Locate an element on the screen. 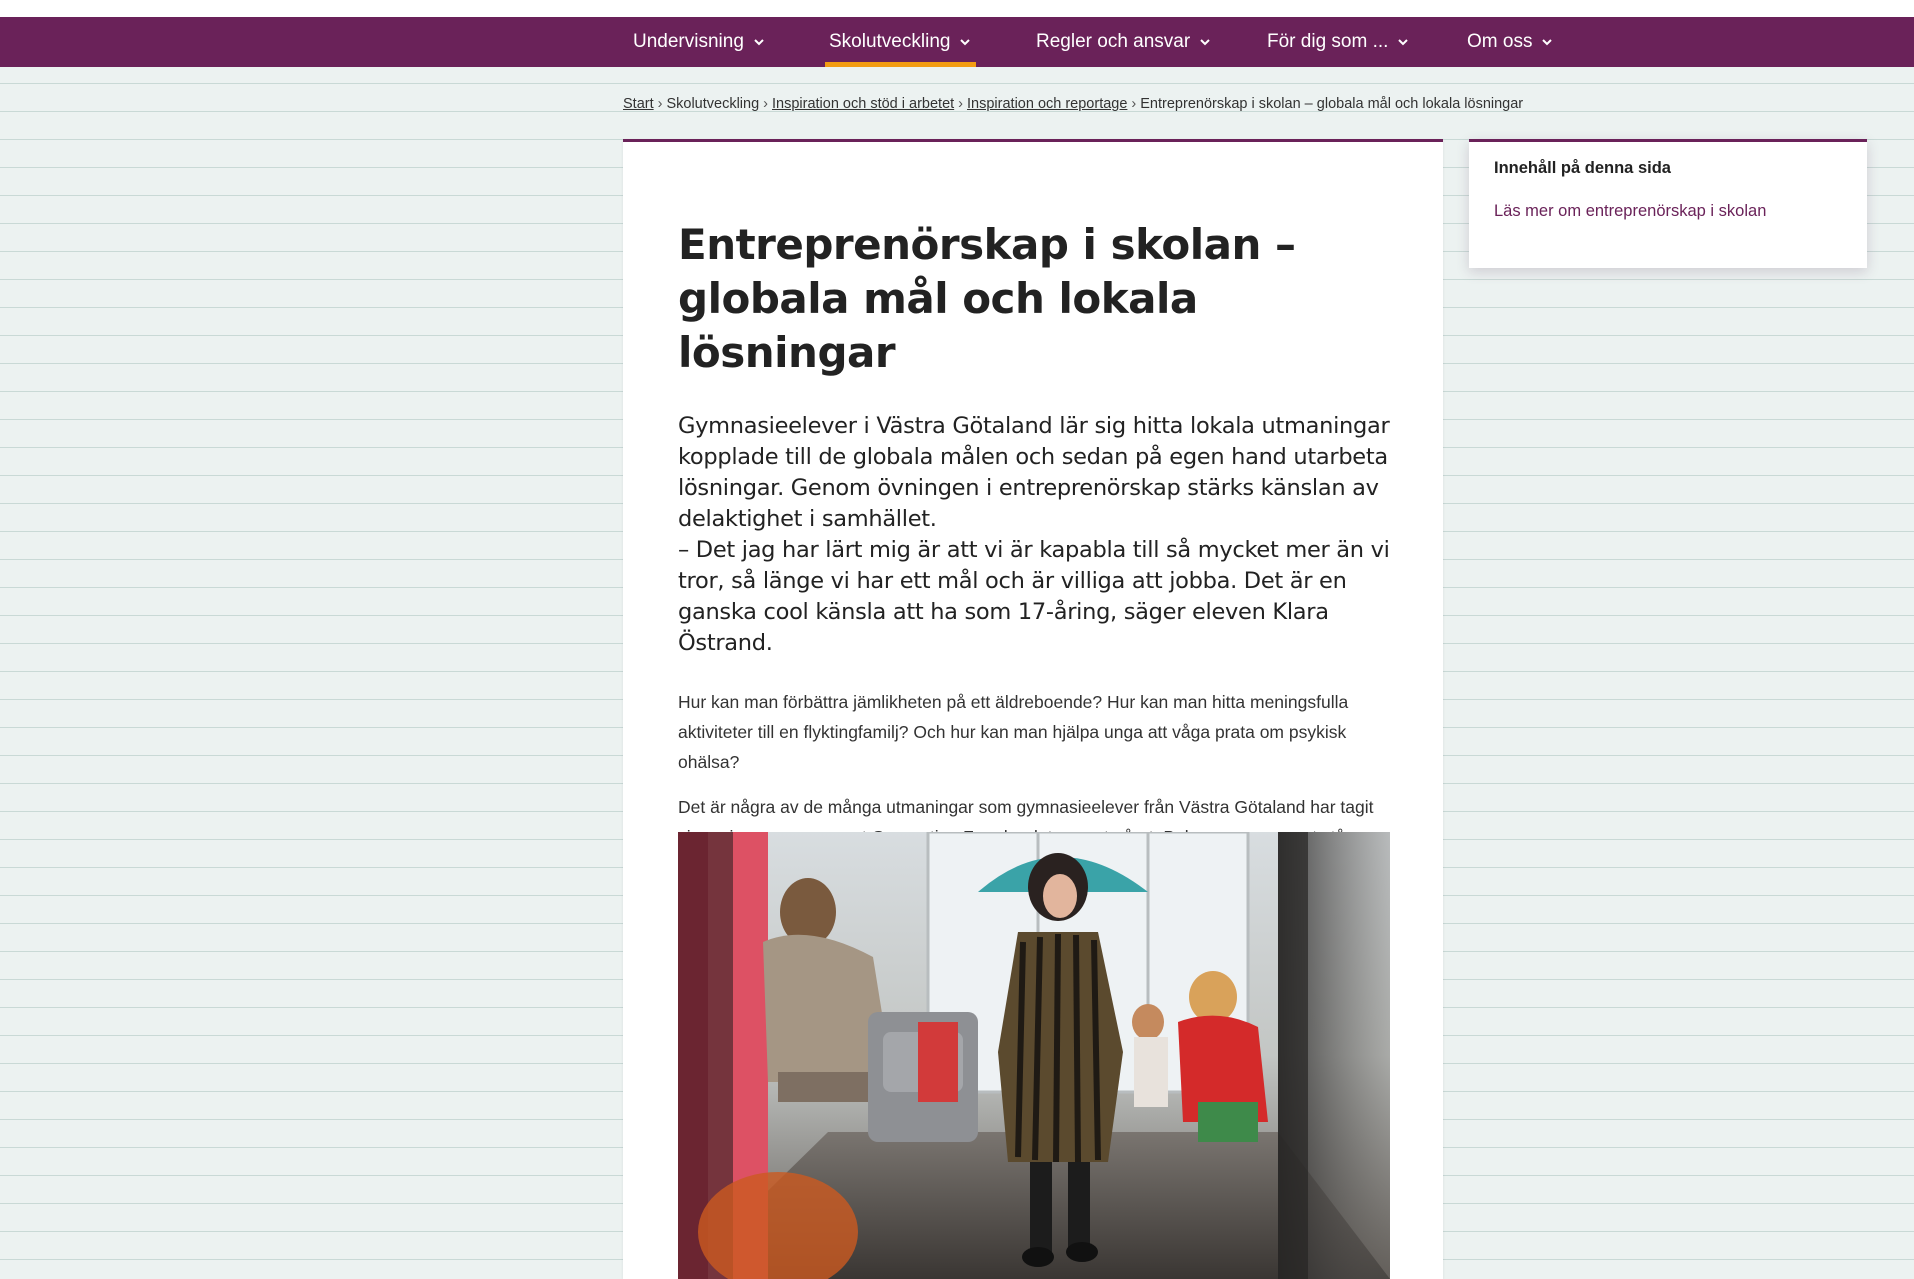 Image resolution: width=1914 pixels, height=1279 pixels. nav-item-om-oss: Om oss is located at coordinates (1510, 42).